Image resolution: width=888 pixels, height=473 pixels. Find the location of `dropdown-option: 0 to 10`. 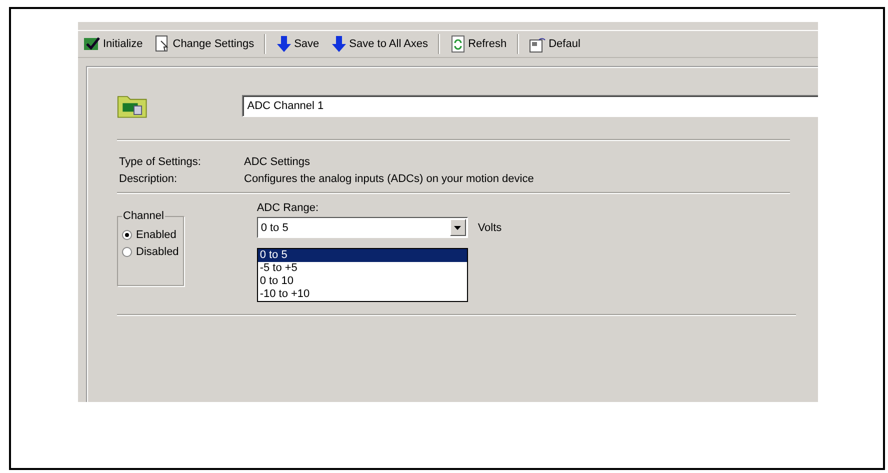

dropdown-option: 0 to 10 is located at coordinates (362, 281).